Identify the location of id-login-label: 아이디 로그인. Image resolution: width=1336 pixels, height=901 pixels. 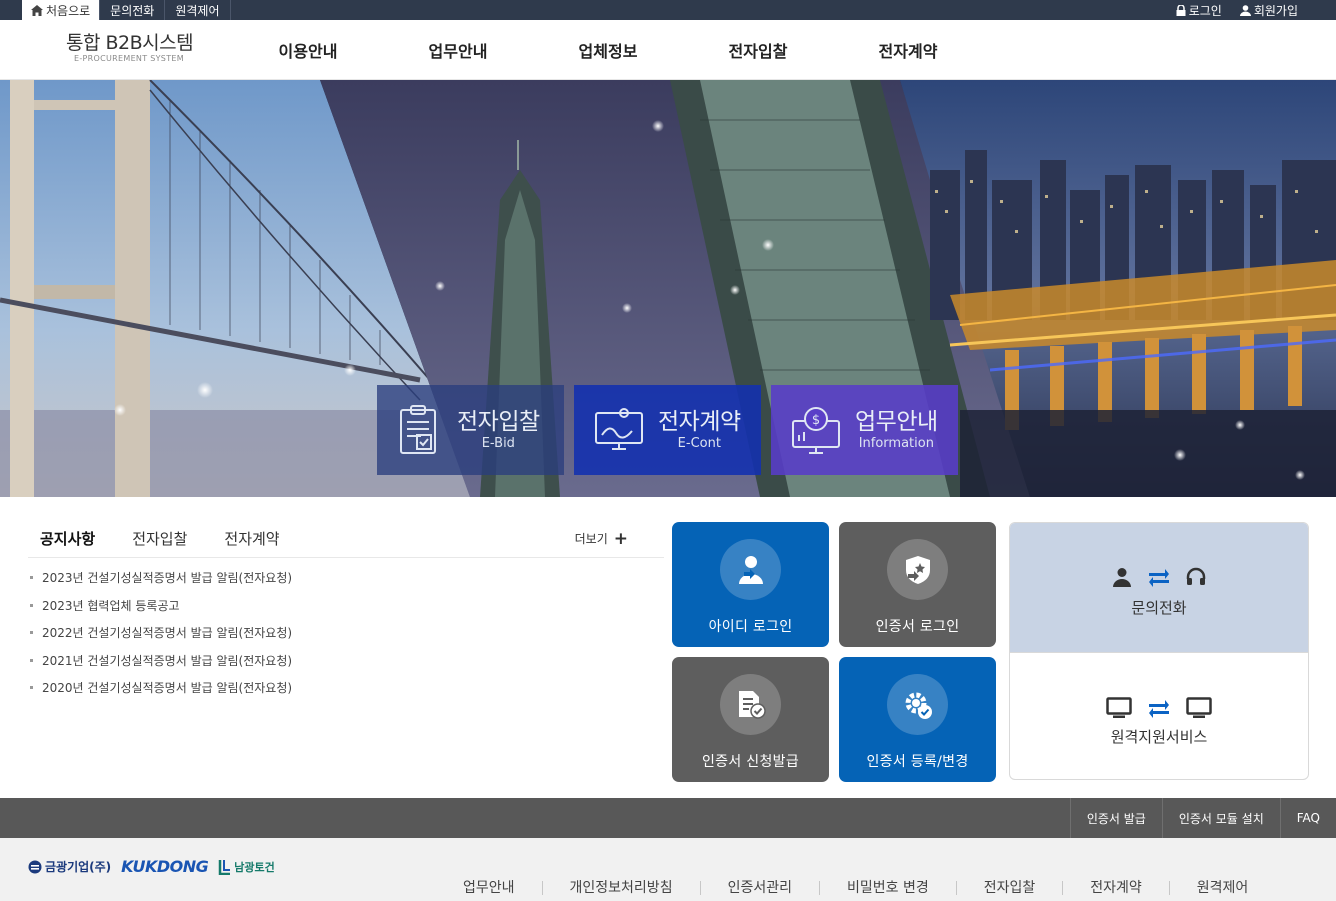
(750, 627).